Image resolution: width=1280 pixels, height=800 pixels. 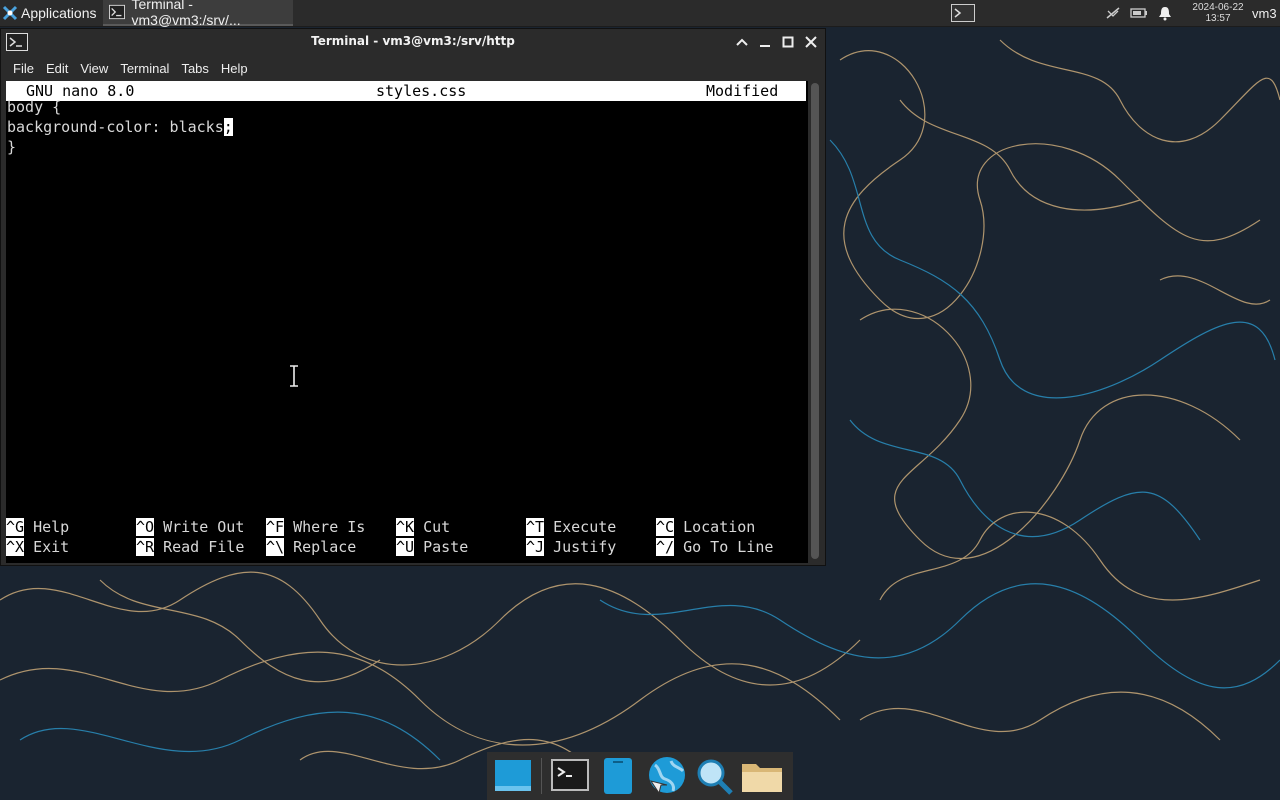 I want to click on shortcut-key: ^F, so click(x=275, y=527).